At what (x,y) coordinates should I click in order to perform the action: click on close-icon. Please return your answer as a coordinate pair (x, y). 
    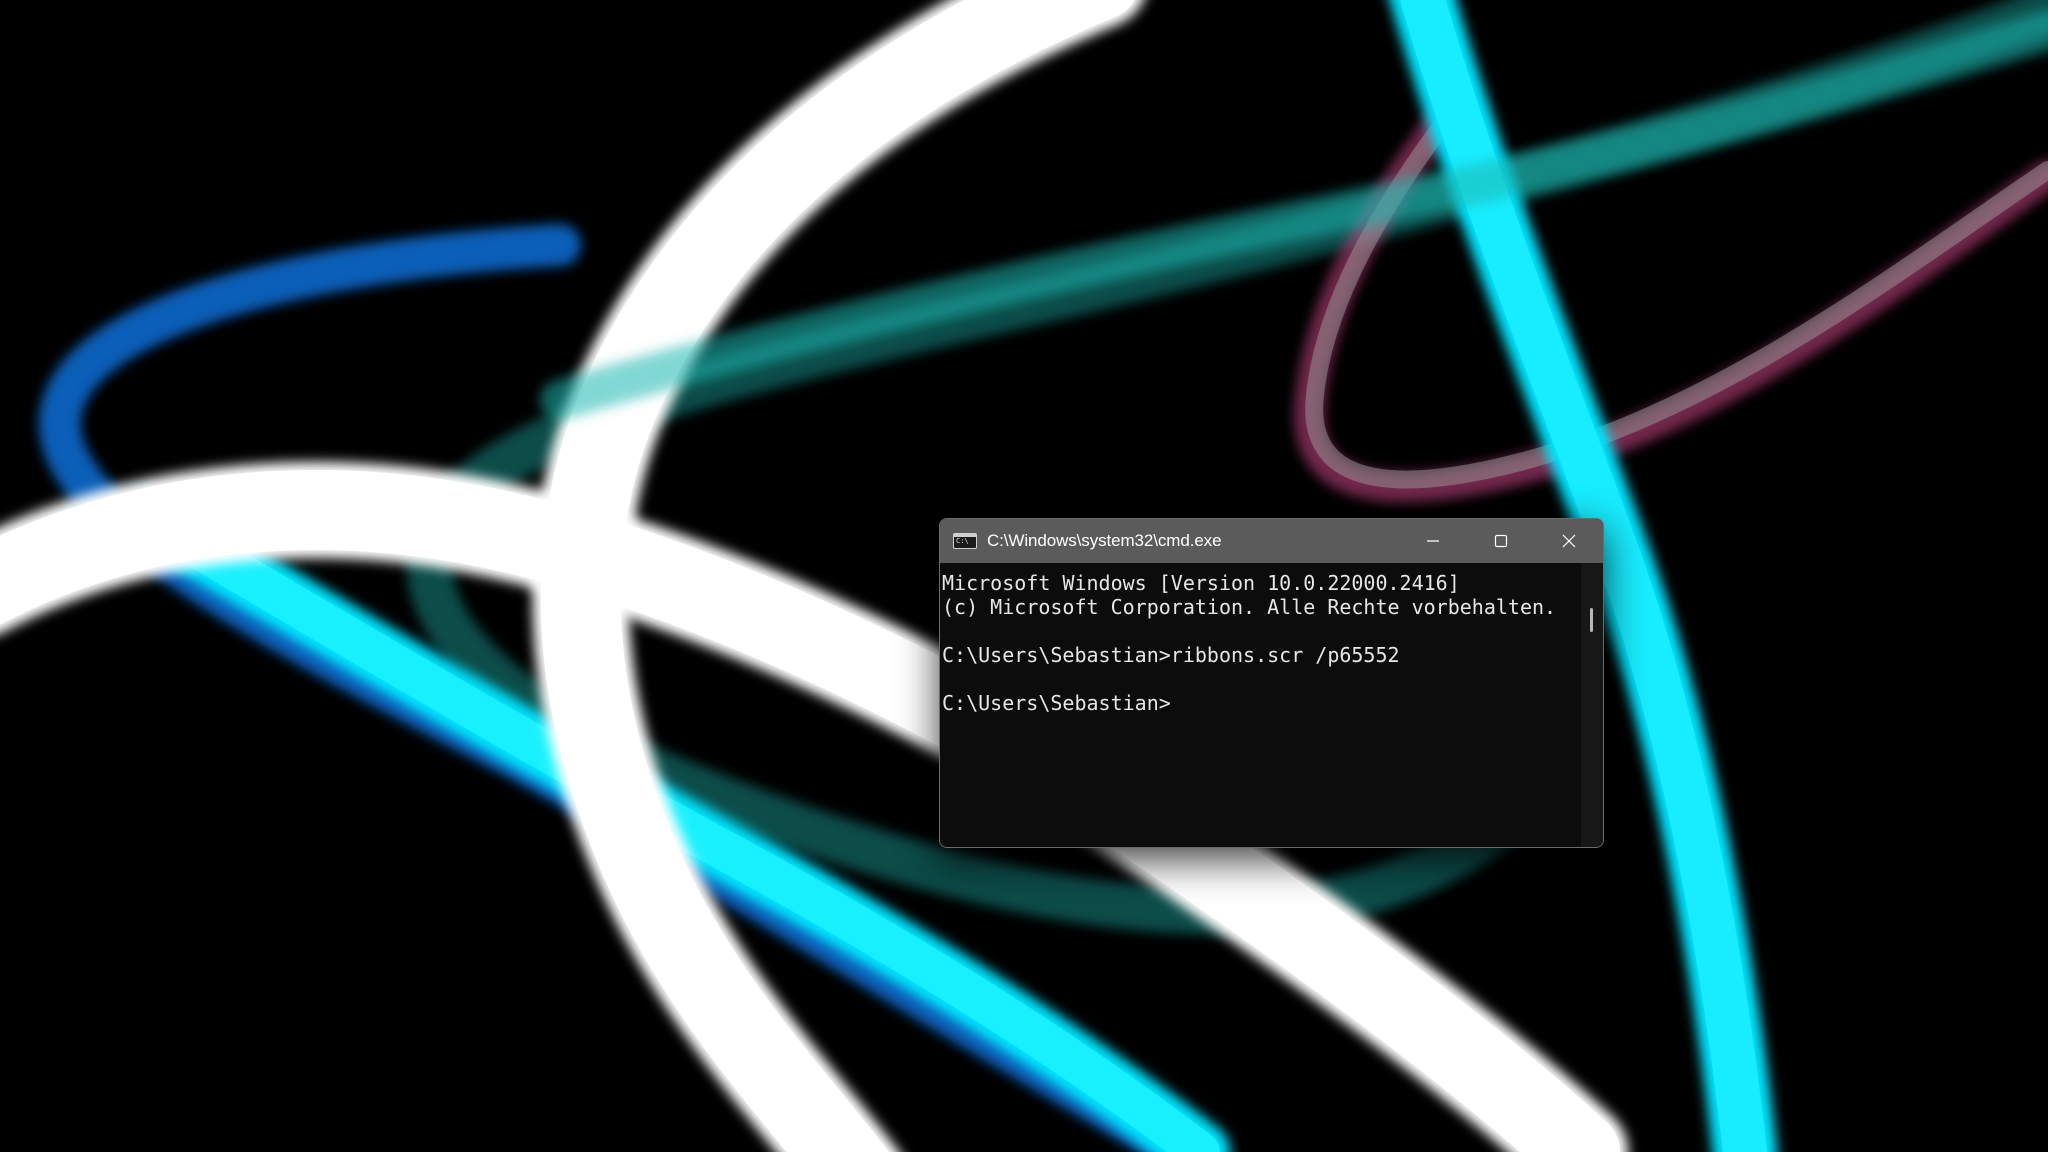
    Looking at the image, I should click on (1569, 541).